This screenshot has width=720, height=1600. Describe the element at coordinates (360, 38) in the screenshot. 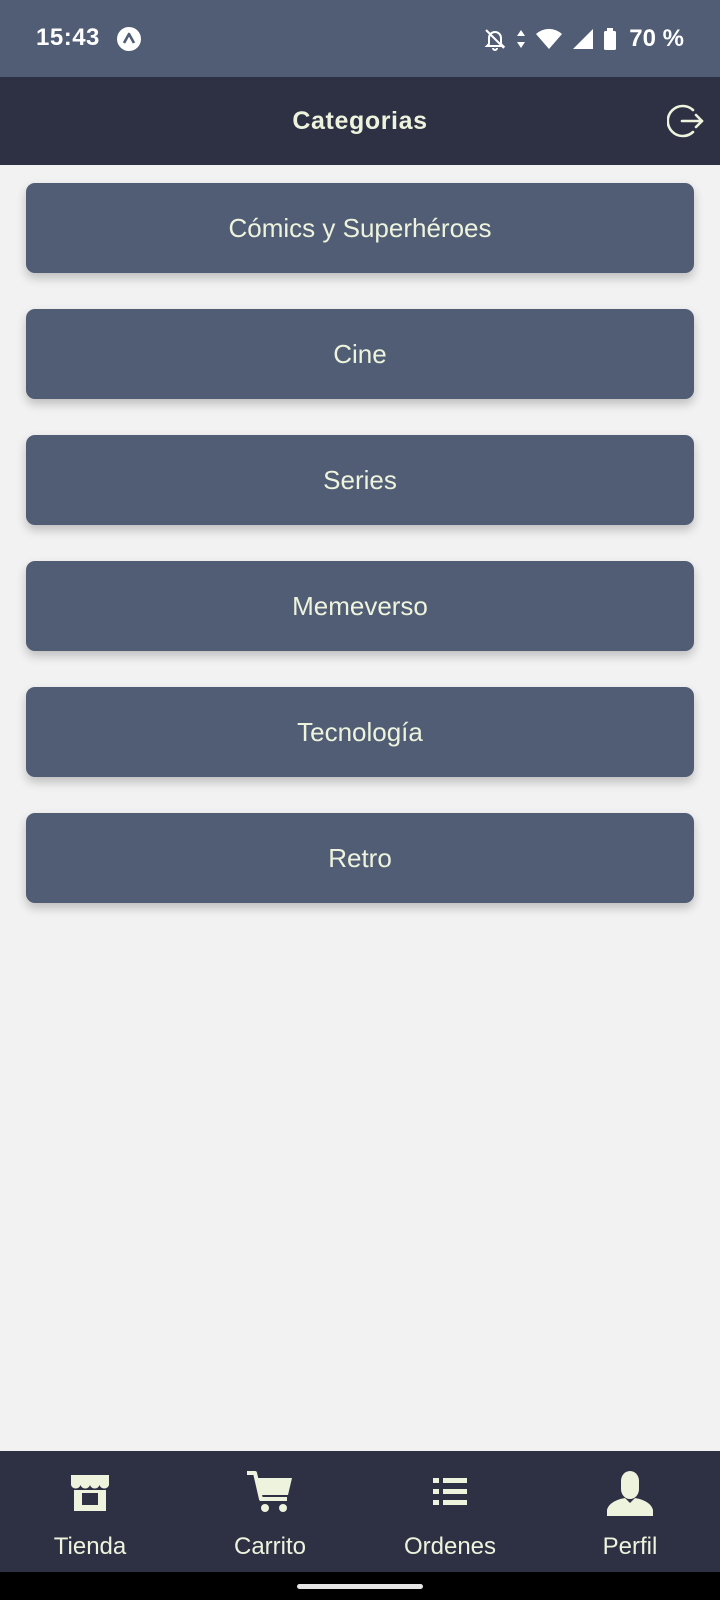

I see `status-bar: 15:43 70 %` at that location.